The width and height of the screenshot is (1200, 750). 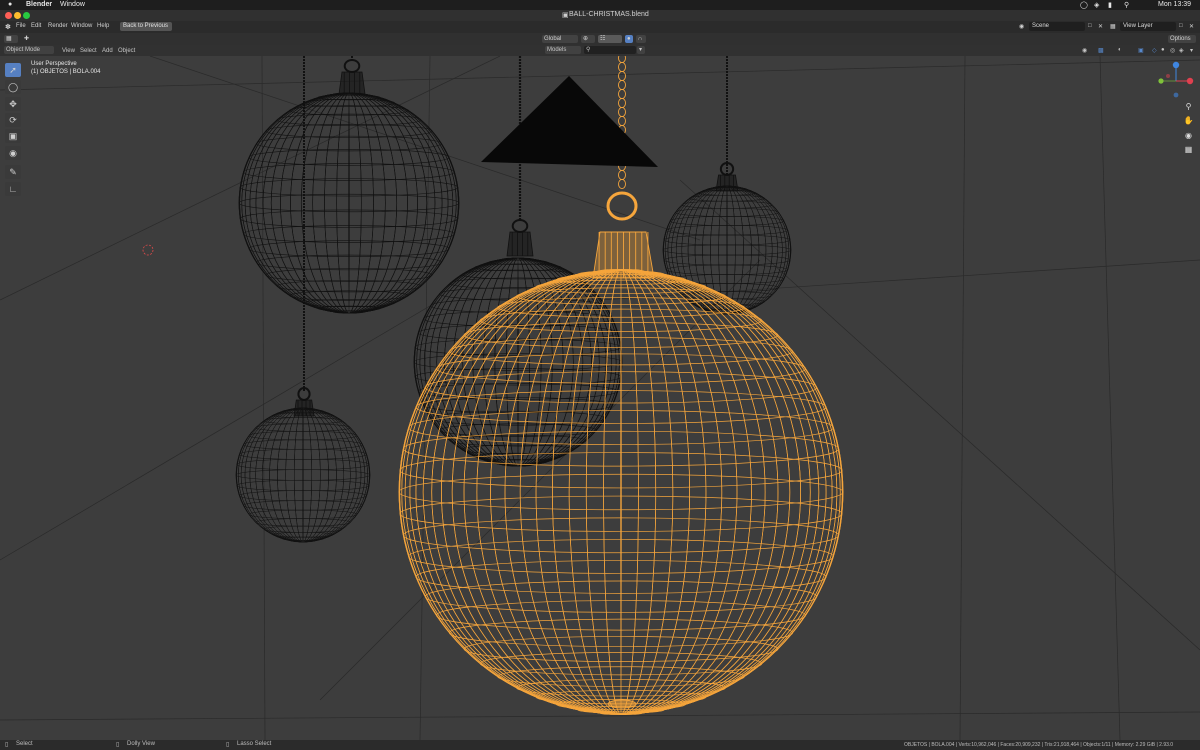 What do you see at coordinates (727, 250) in the screenshot?
I see `ornament-right` at bounding box center [727, 250].